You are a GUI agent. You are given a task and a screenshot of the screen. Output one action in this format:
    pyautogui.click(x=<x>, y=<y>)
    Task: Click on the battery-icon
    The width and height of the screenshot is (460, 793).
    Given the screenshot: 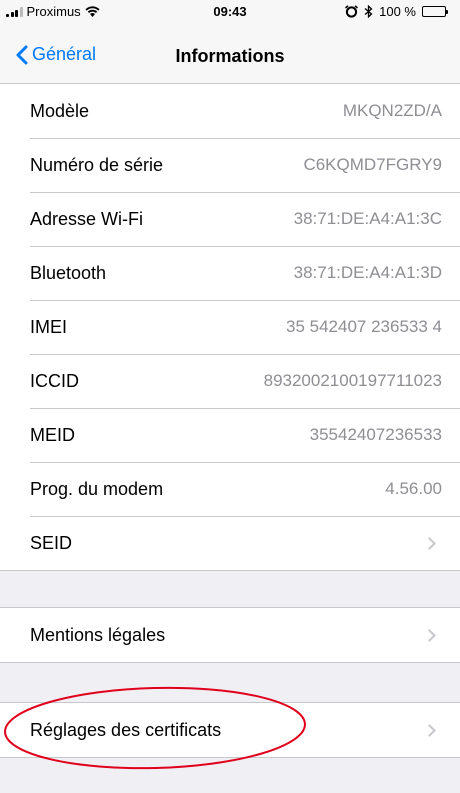 What is the action you would take?
    pyautogui.click(x=435, y=11)
    